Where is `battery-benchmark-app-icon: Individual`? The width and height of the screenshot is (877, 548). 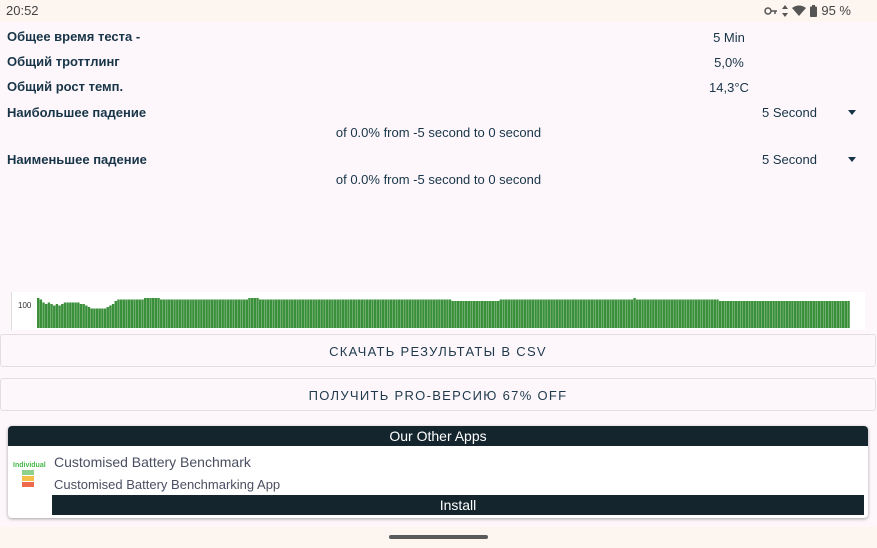 battery-benchmark-app-icon: Individual is located at coordinates (29, 482).